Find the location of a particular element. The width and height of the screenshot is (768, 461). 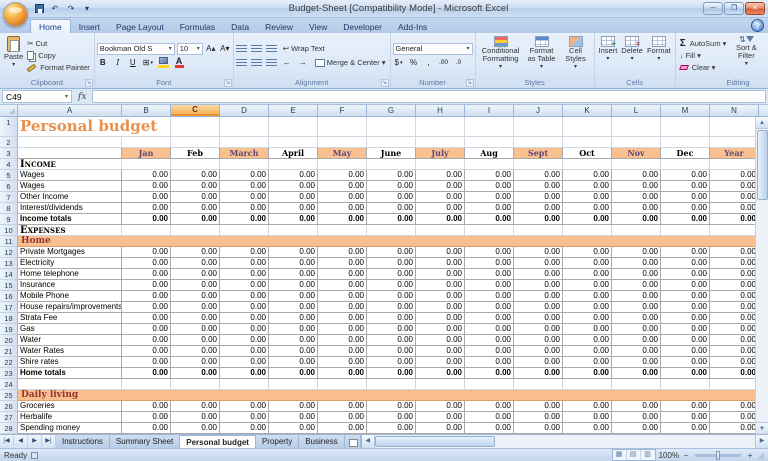

row-header-5: 5 is located at coordinates (9, 175).